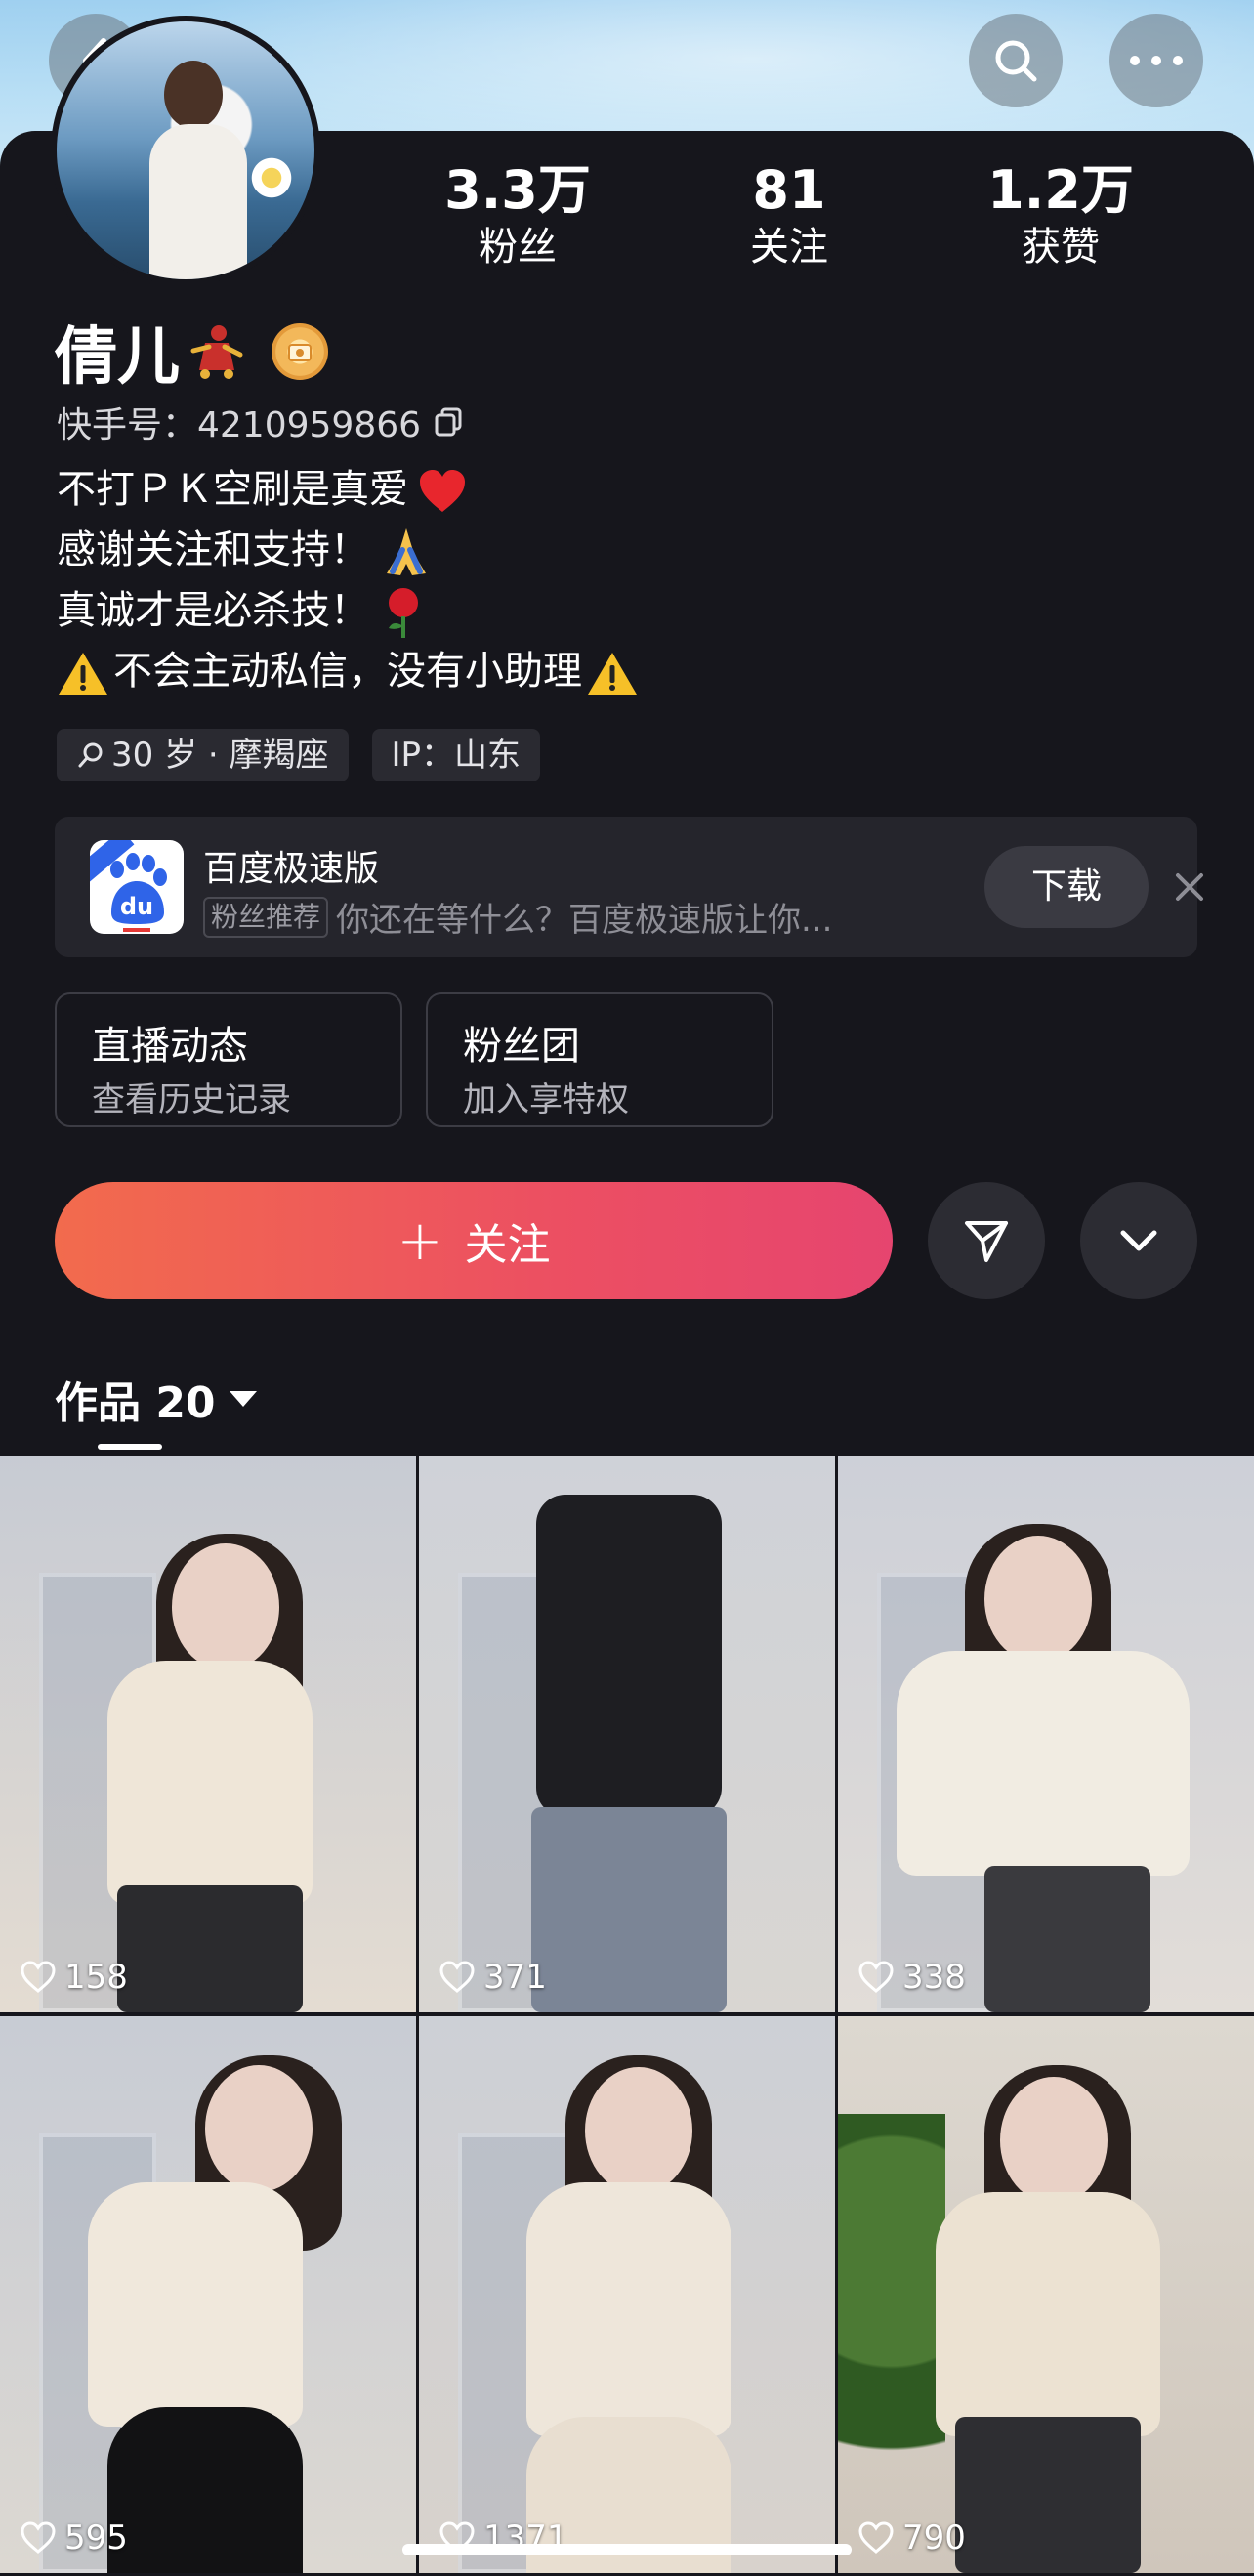 The height and width of the screenshot is (2576, 1254). I want to click on user-name: 倩儿, so click(117, 357).